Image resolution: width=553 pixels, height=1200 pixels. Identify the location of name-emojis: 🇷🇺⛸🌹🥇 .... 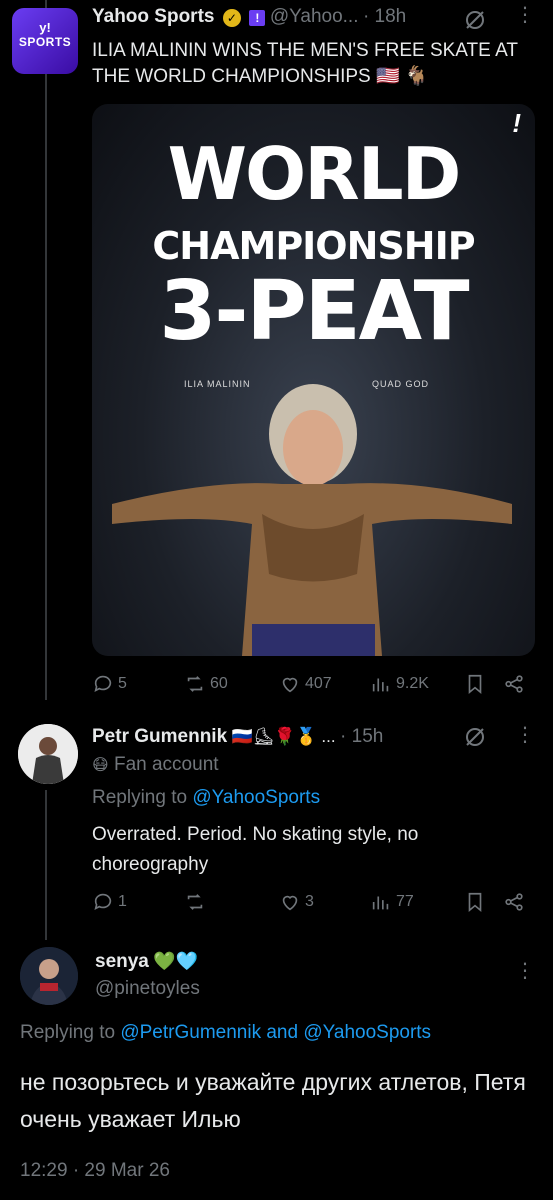
(283, 736).